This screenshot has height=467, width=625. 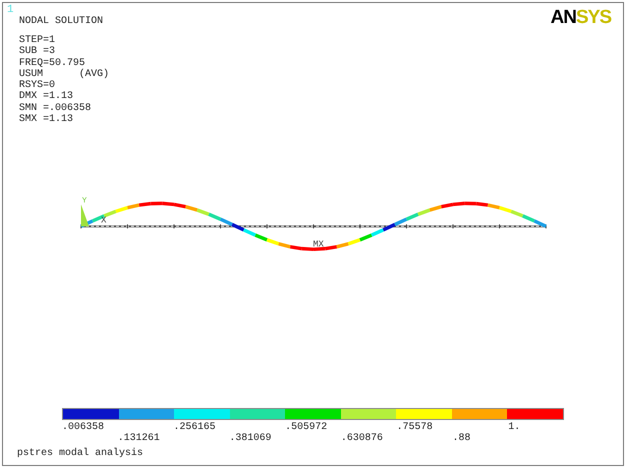 I want to click on legend-value: .505972, so click(x=306, y=427).